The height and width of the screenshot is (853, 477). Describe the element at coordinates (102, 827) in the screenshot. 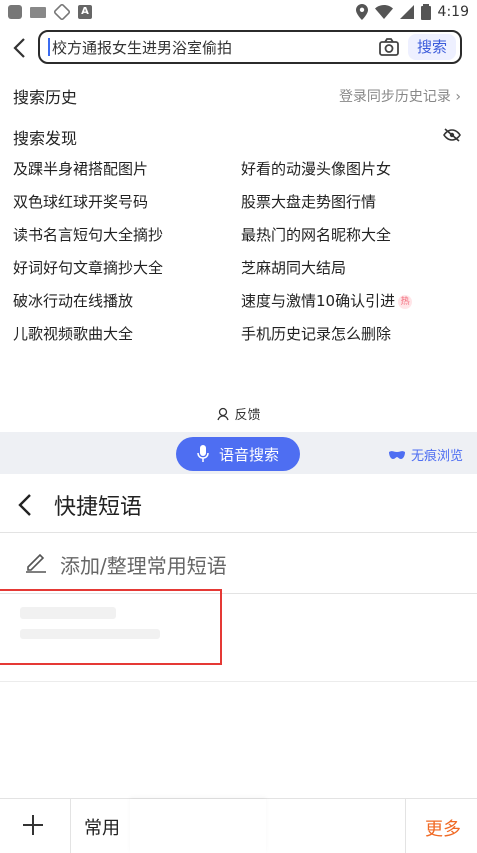

I see `tab-common: 常用` at that location.